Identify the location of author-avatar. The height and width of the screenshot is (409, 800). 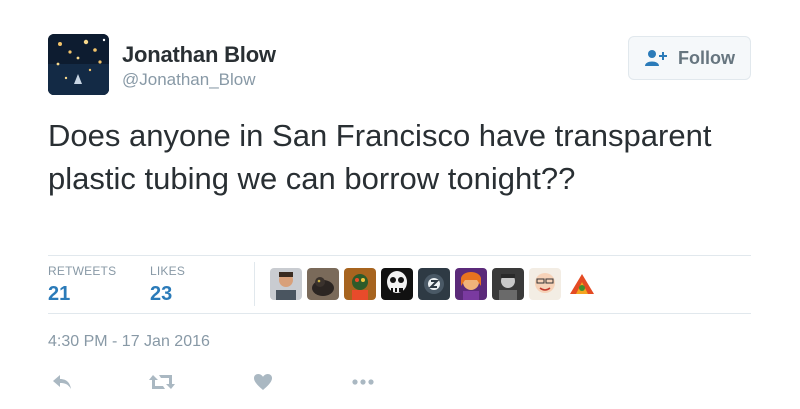
(78, 64).